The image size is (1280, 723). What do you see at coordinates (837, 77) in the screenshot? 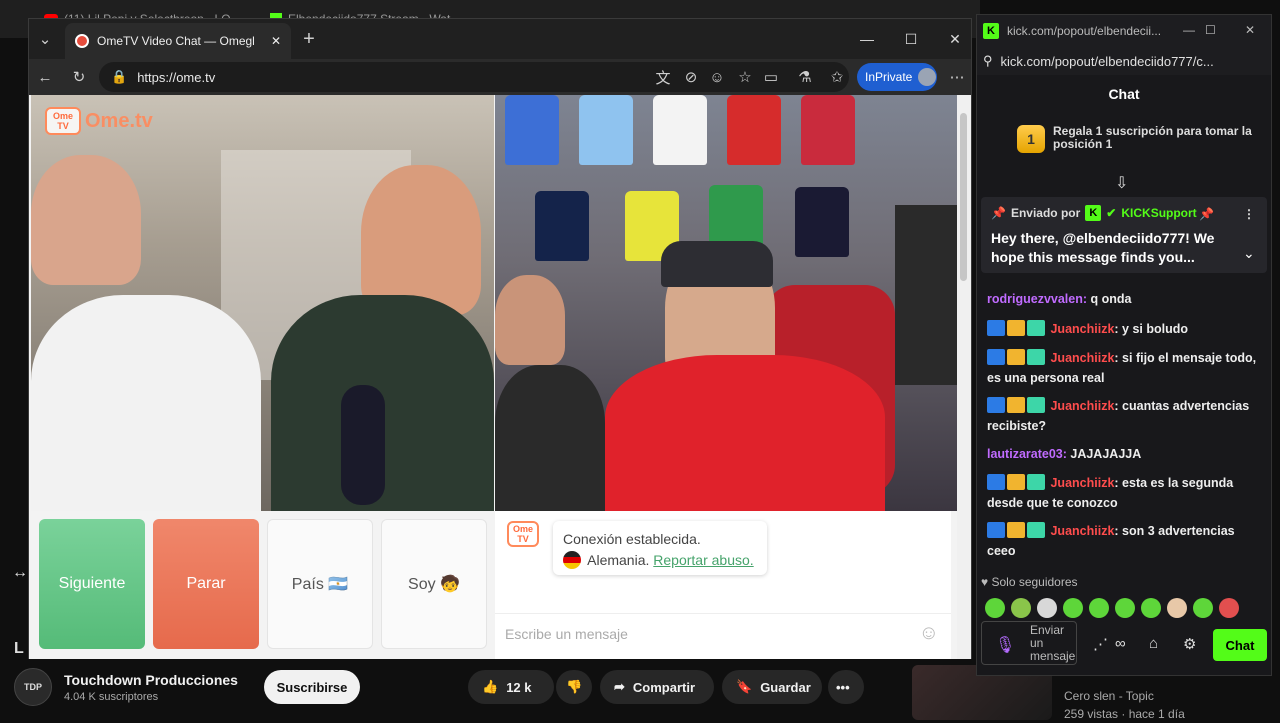
I see `favorites-icon: ✩` at bounding box center [837, 77].